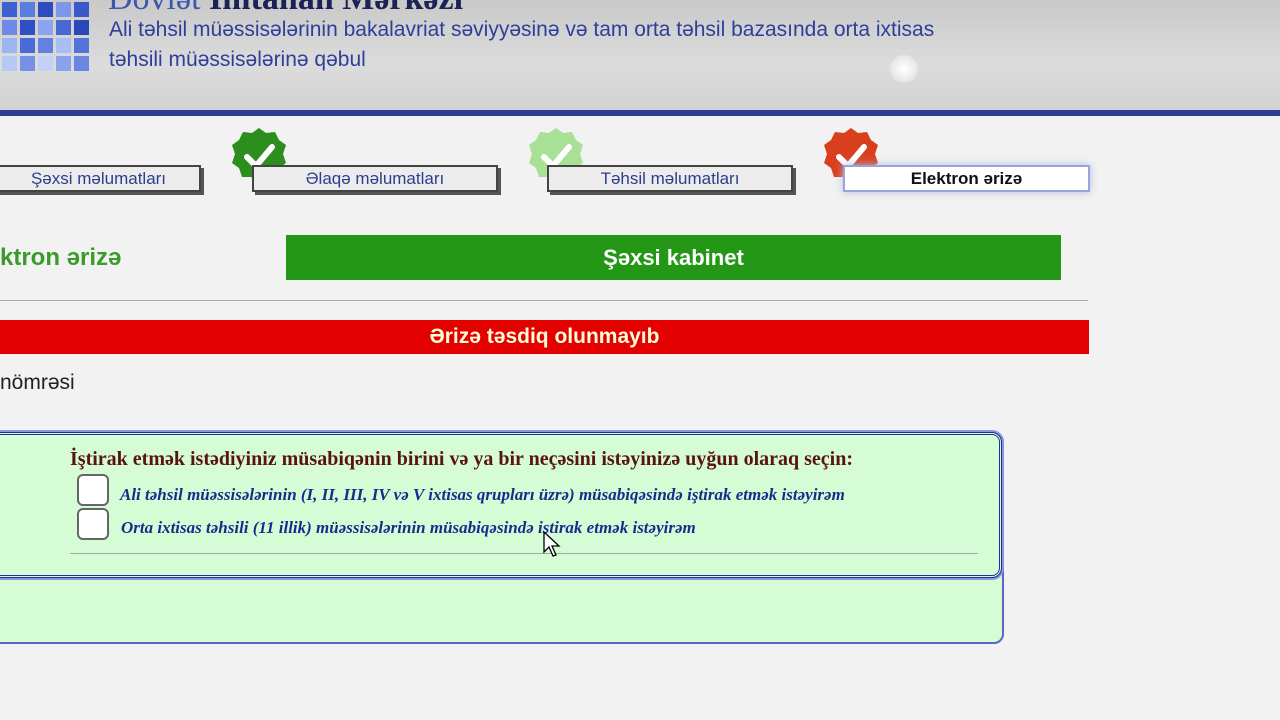 The height and width of the screenshot is (720, 1280). Describe the element at coordinates (966, 178) in the screenshot. I see `step-electronic-application: Elektron ərizə` at that location.